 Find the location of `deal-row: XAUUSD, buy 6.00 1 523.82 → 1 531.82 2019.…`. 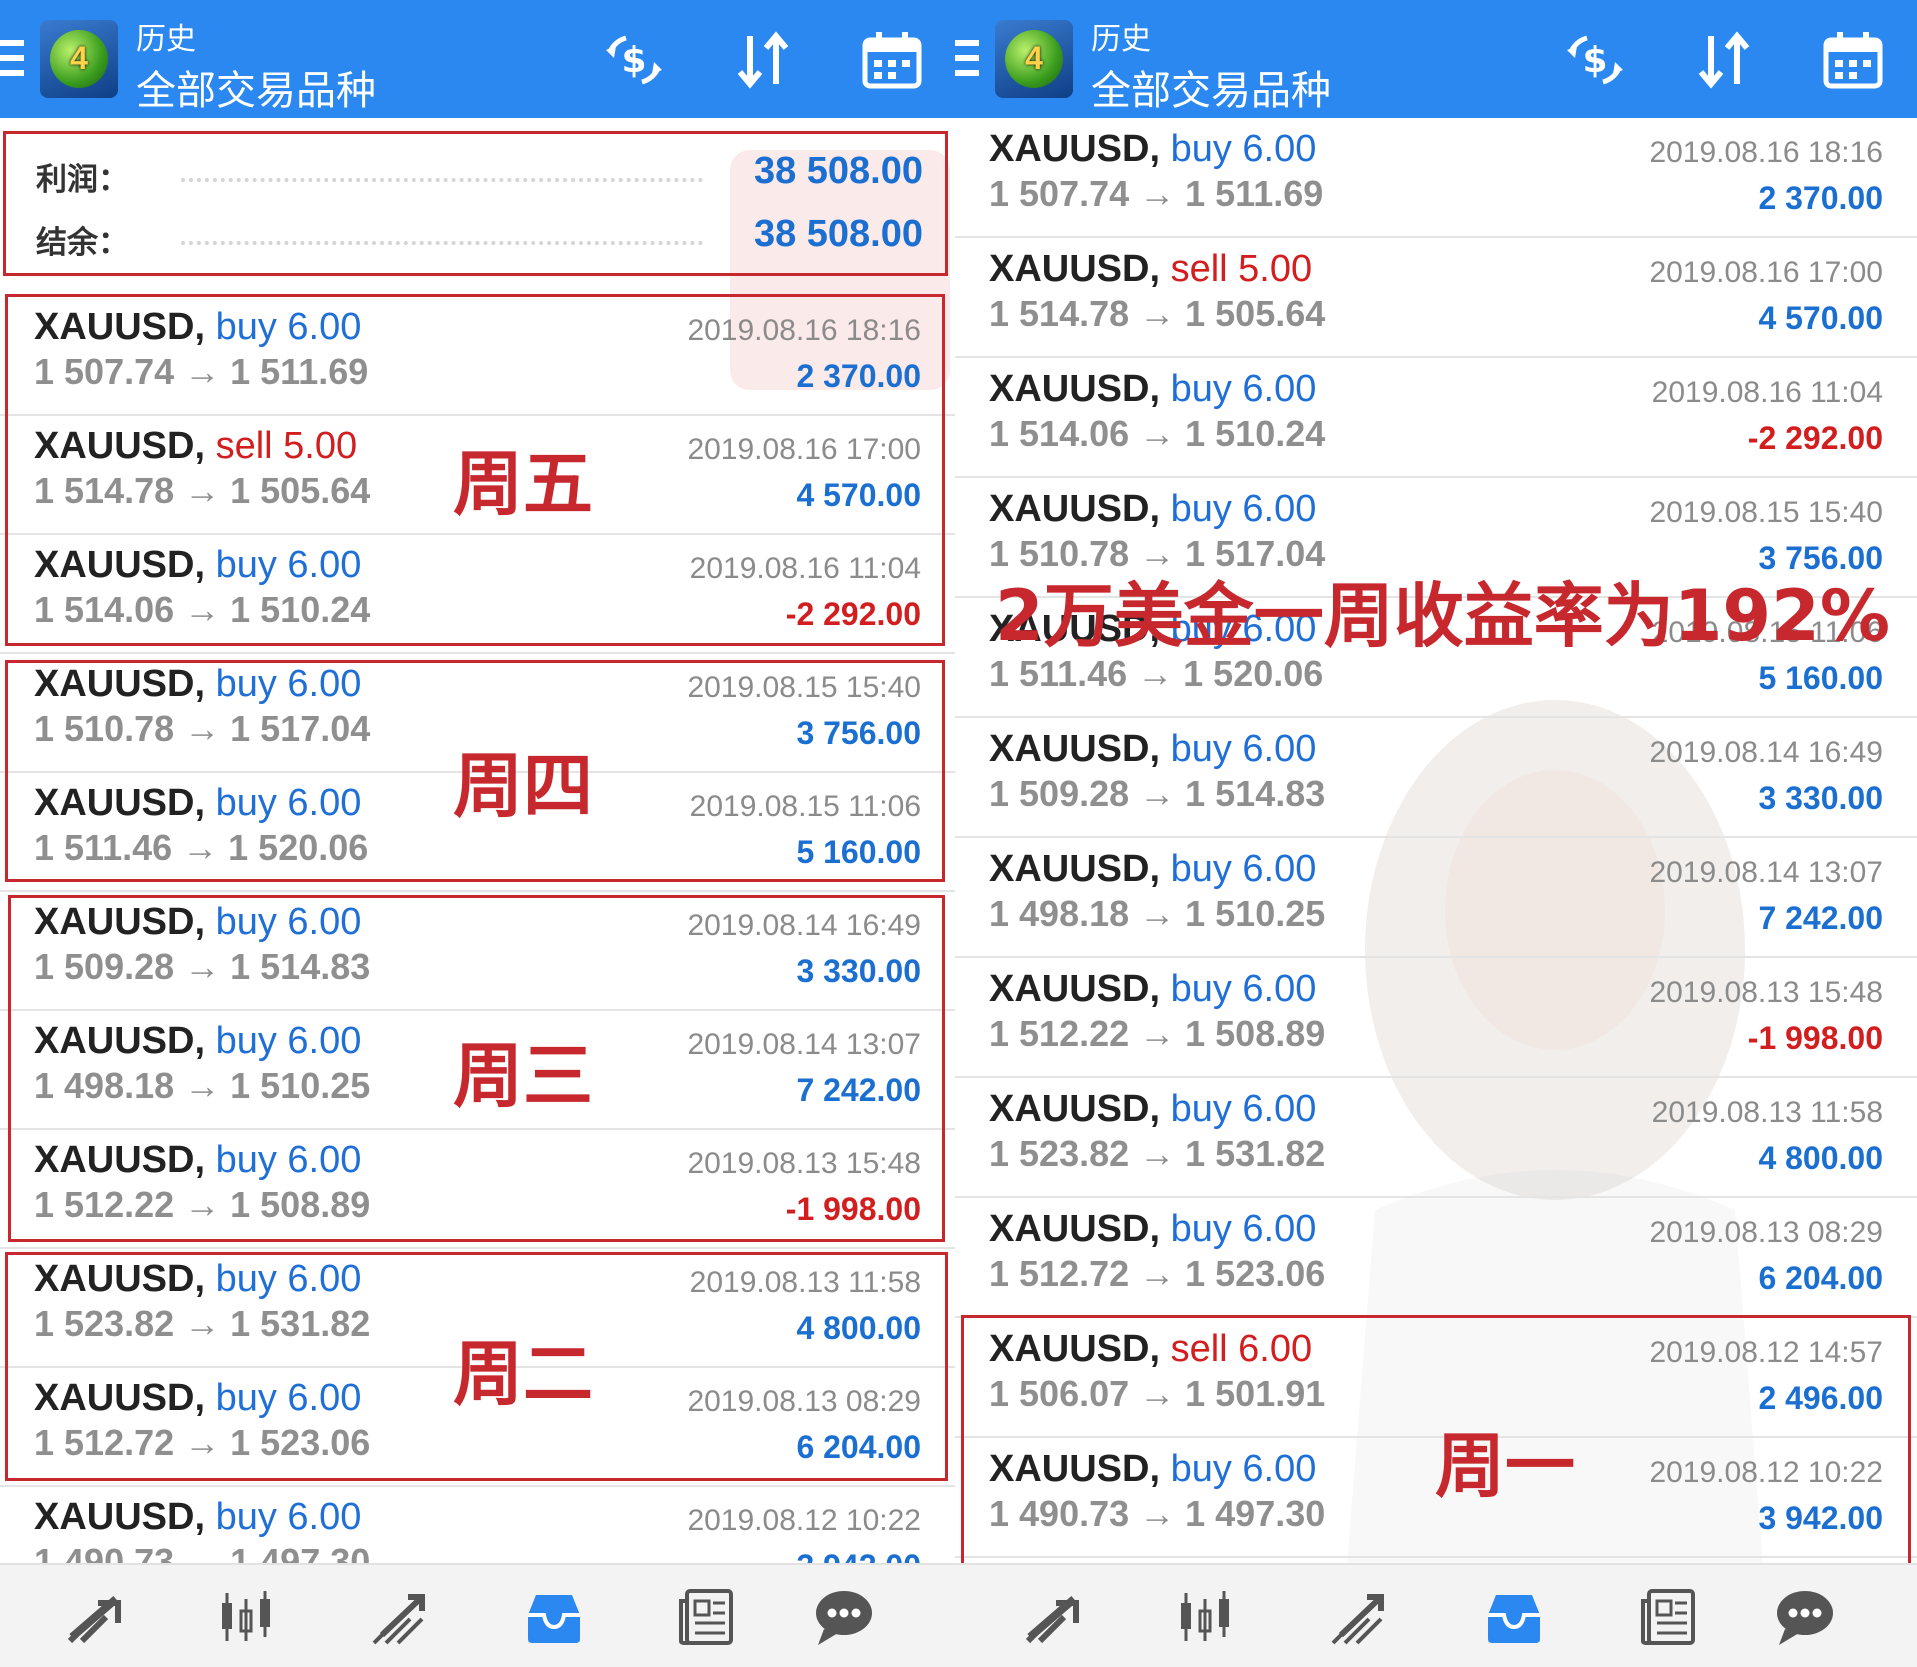

deal-row: XAUUSD, buy 6.00 1 523.82 → 1 531.82 2019.… is located at coordinates (1436, 1138).